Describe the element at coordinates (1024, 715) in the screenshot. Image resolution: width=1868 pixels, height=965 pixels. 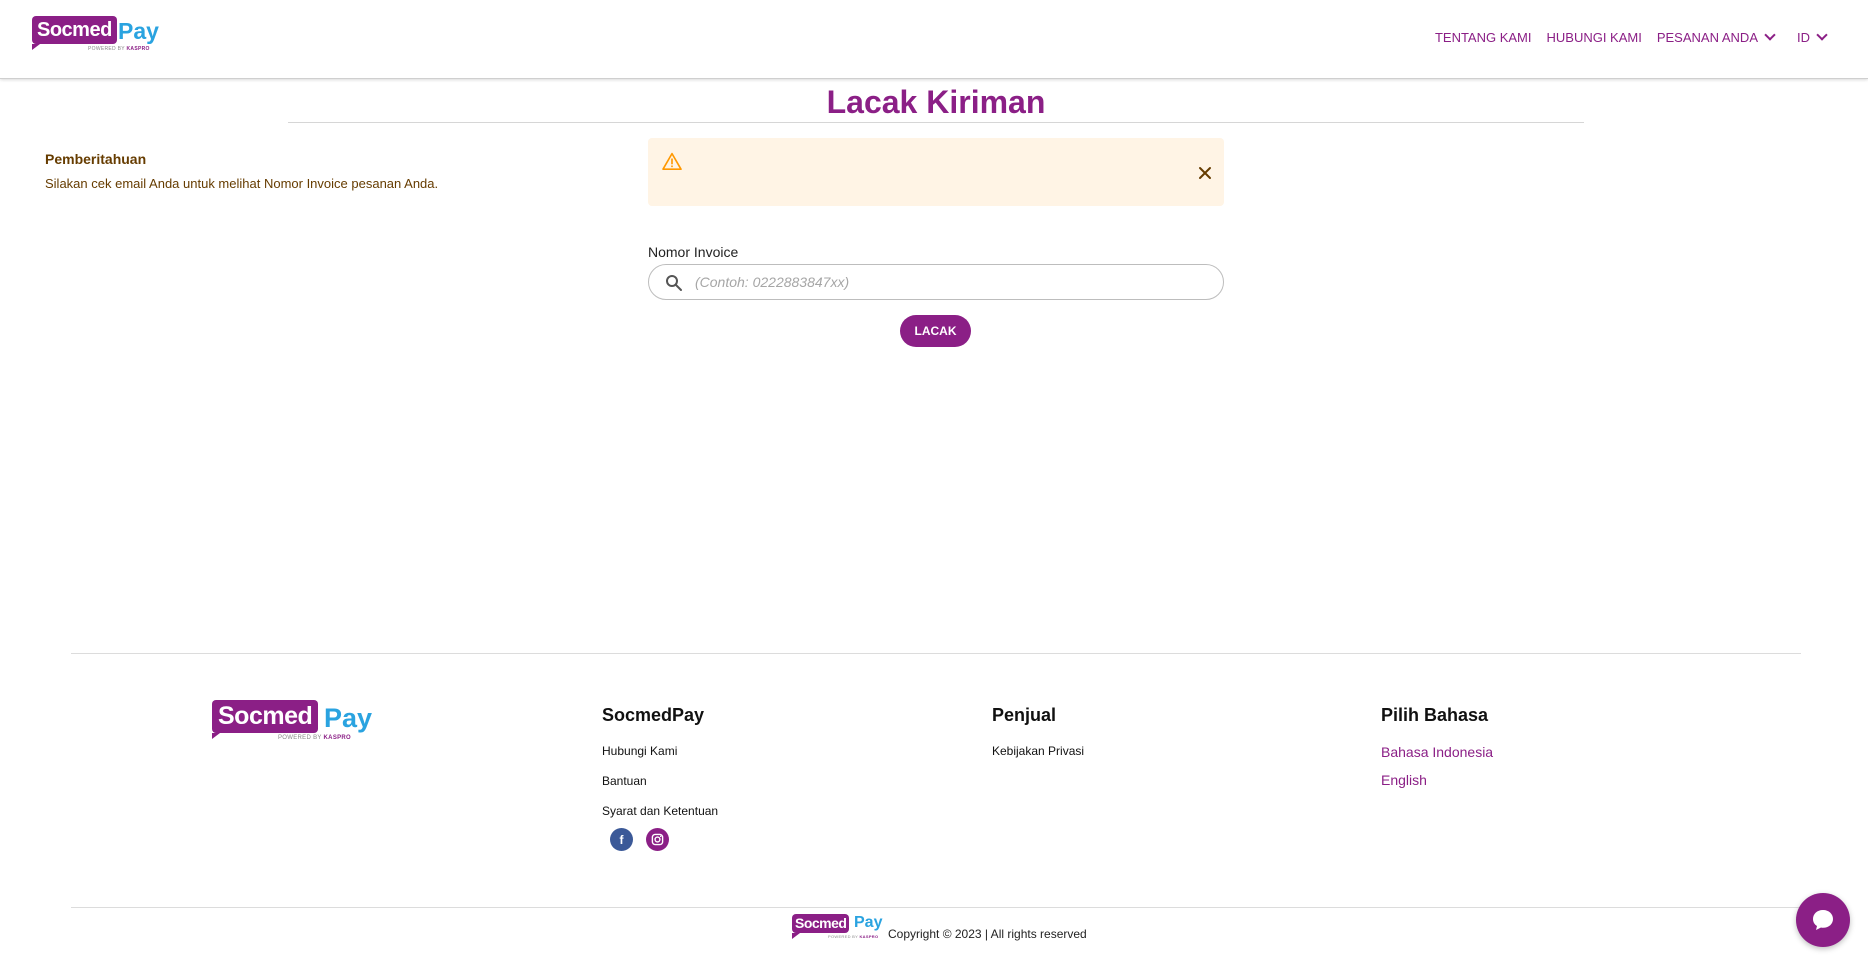
I see `footer-heading: Penjual` at that location.